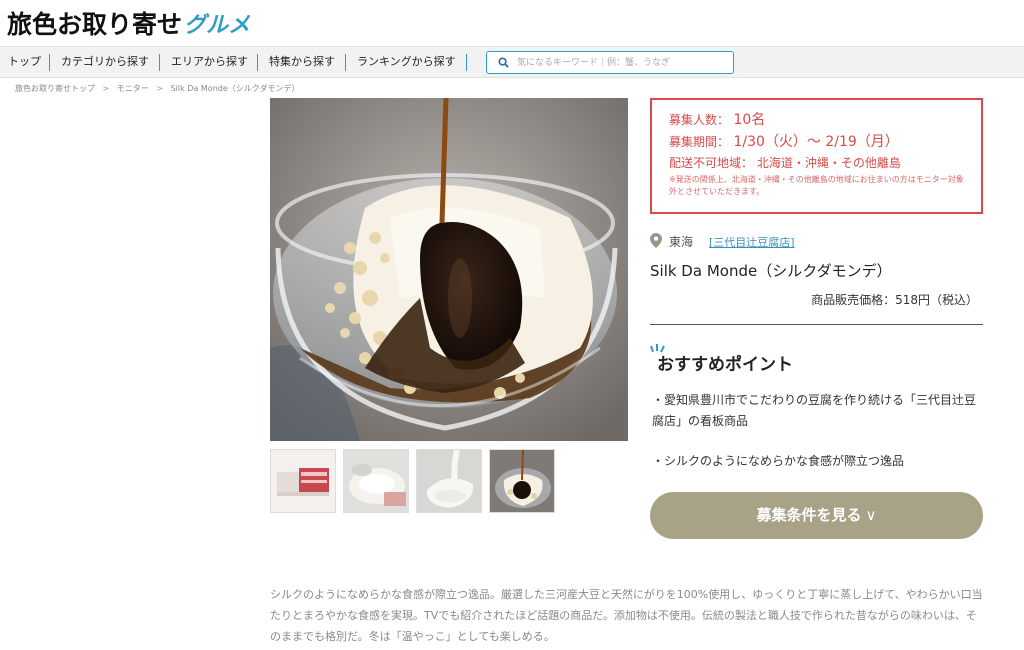  I want to click on logo-main-text: 旅色お取り寄せ, so click(95, 24).